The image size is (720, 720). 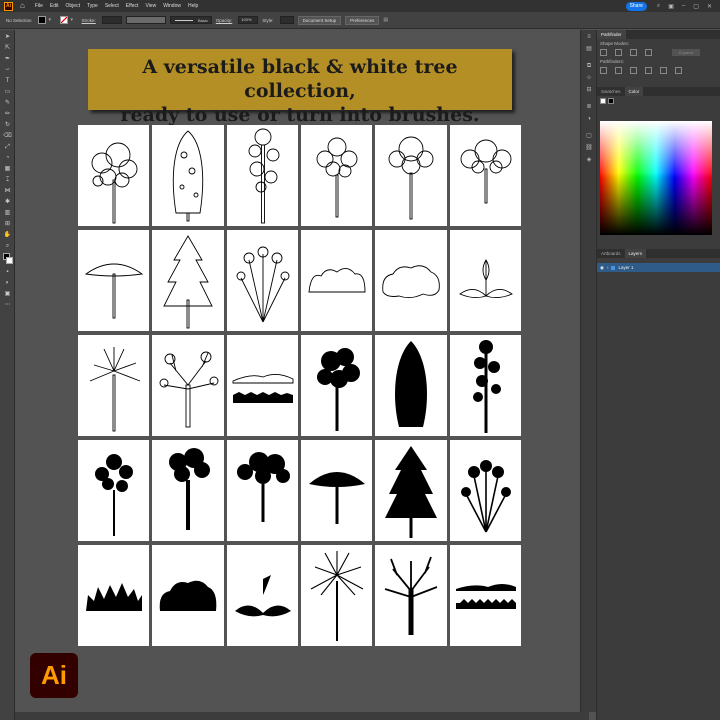 I want to click on variable-width-field, so click(x=145, y=20).